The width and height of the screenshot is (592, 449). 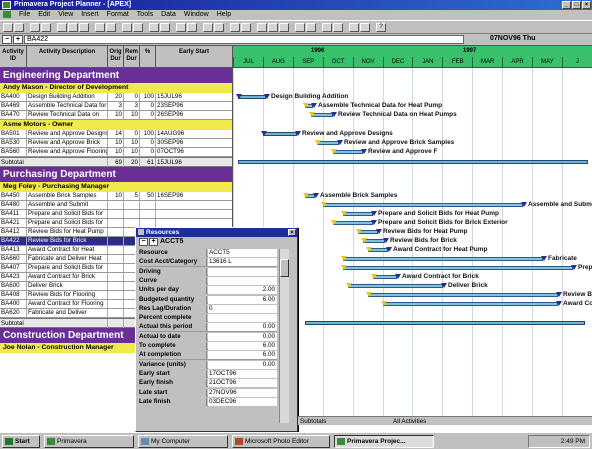 What do you see at coordinates (413, 162) in the screenshot?
I see `subtotal-bar` at bounding box center [413, 162].